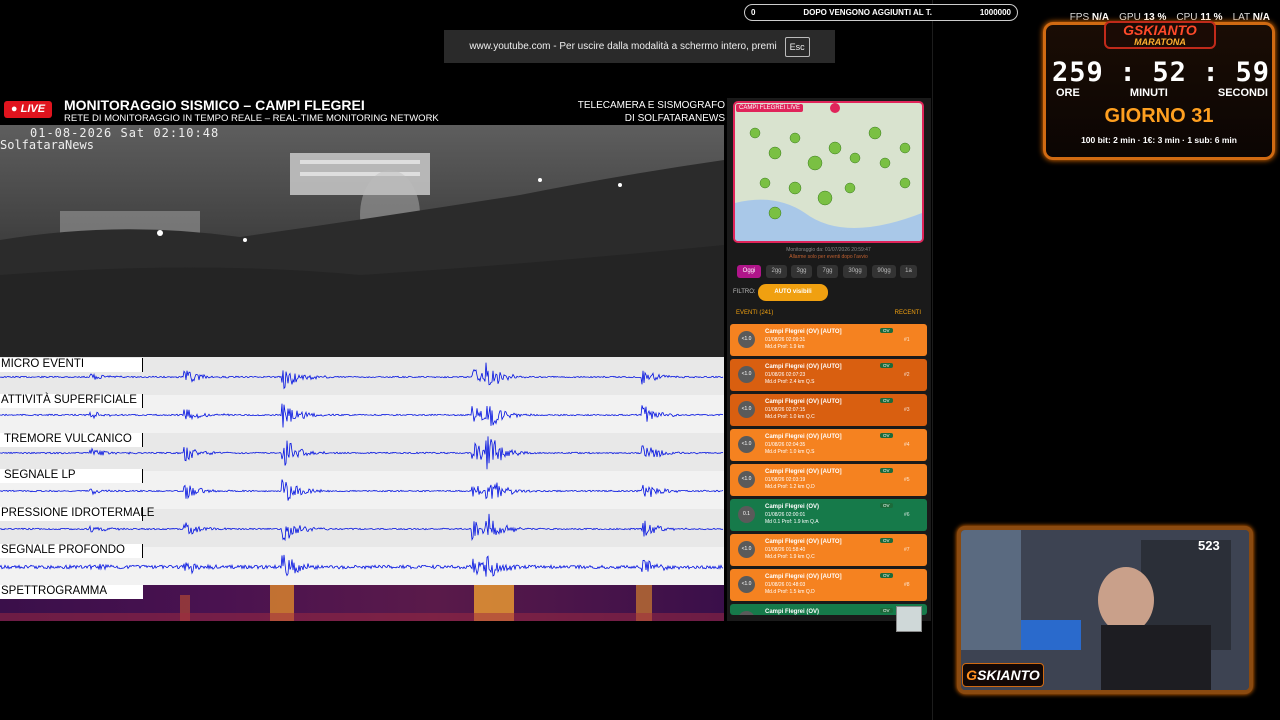 This screenshot has height=720, width=1280. I want to click on event-meta: Md.d Prof: 1.0 km Q.C, so click(790, 417).